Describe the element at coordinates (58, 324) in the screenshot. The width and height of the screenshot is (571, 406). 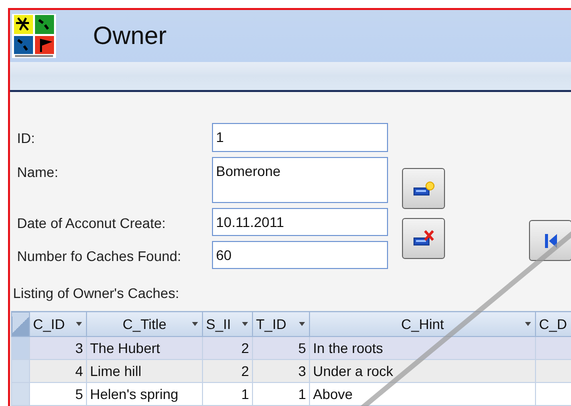
I see `column-header: C_ID` at that location.